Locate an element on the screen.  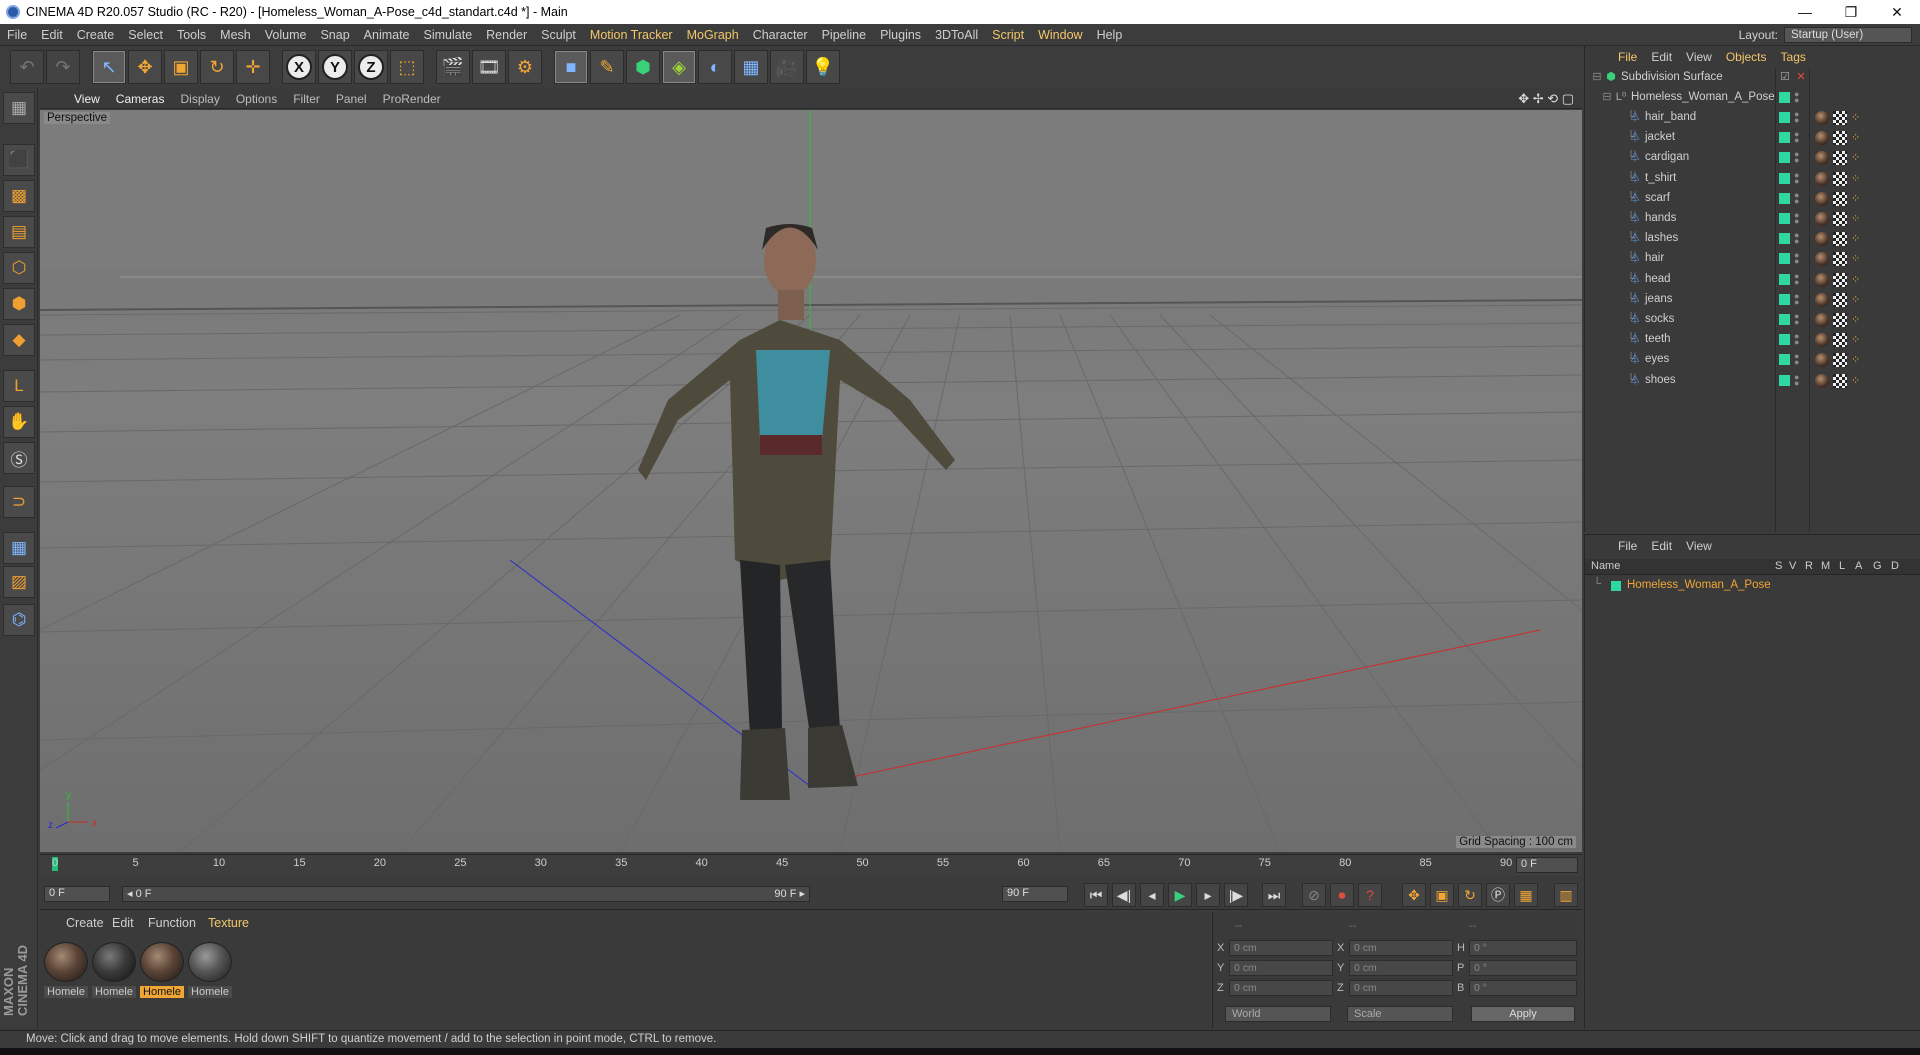
viewport-menu-display: Display is located at coordinates (199, 99).